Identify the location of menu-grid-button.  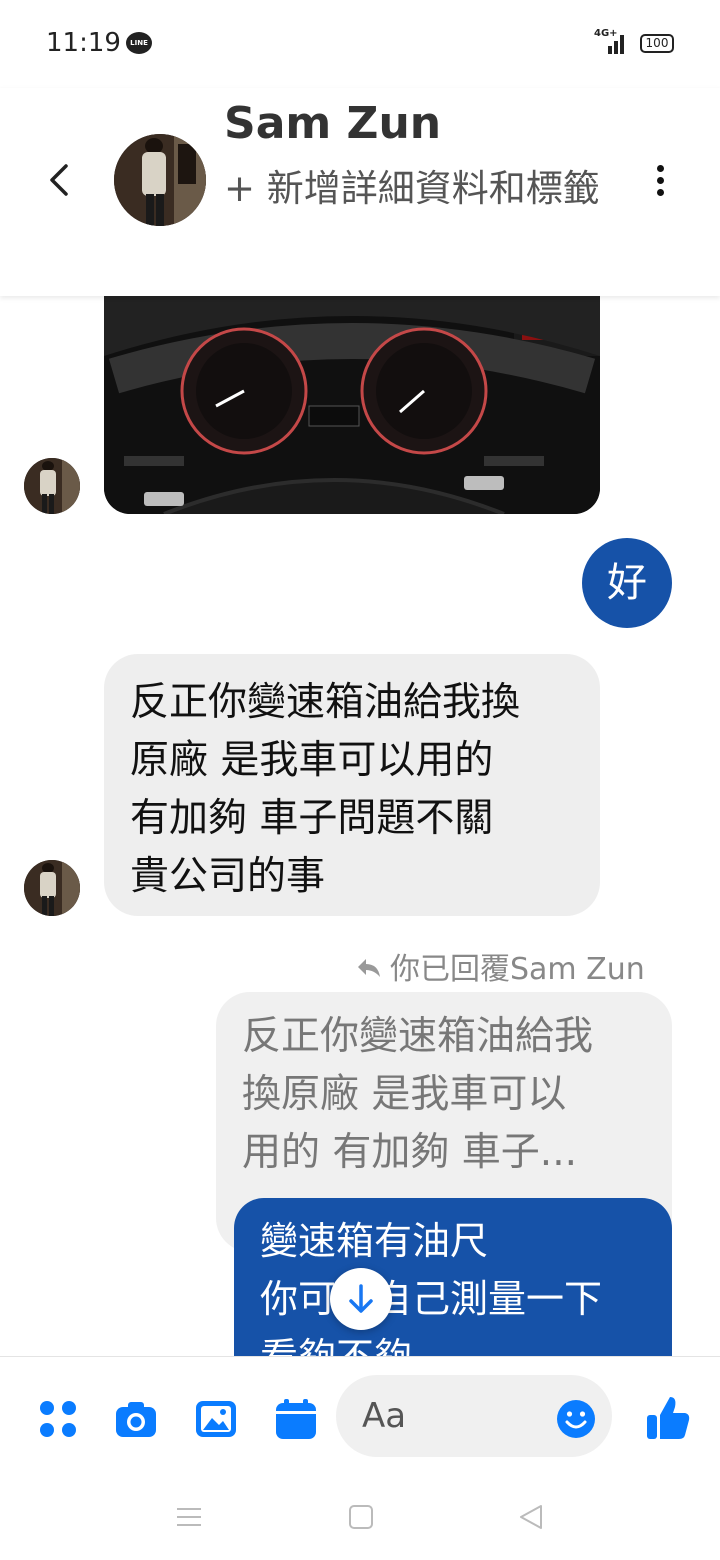
(58, 1419).